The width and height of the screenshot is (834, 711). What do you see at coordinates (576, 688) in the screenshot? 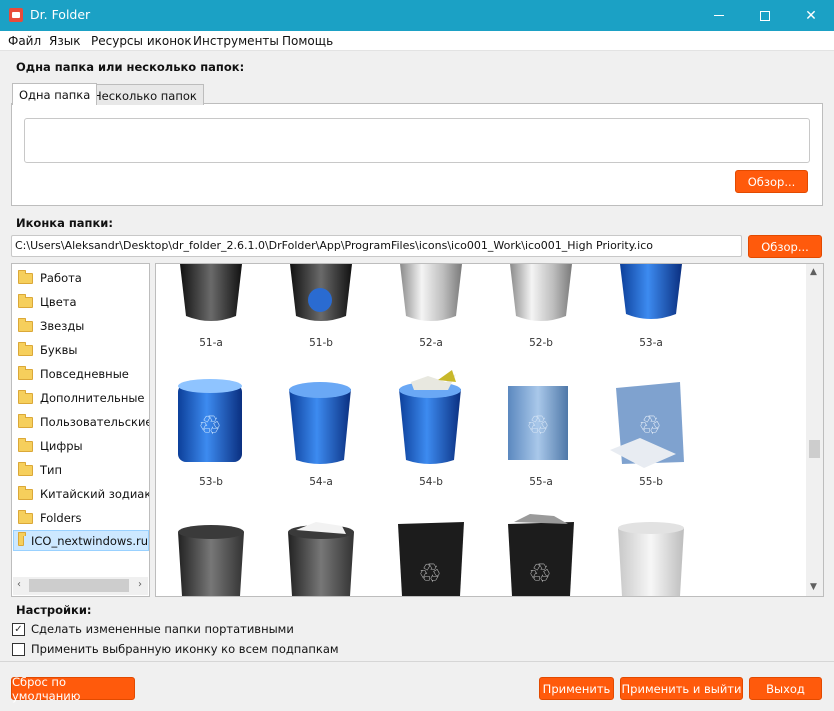
I see `apply-button: Применить` at bounding box center [576, 688].